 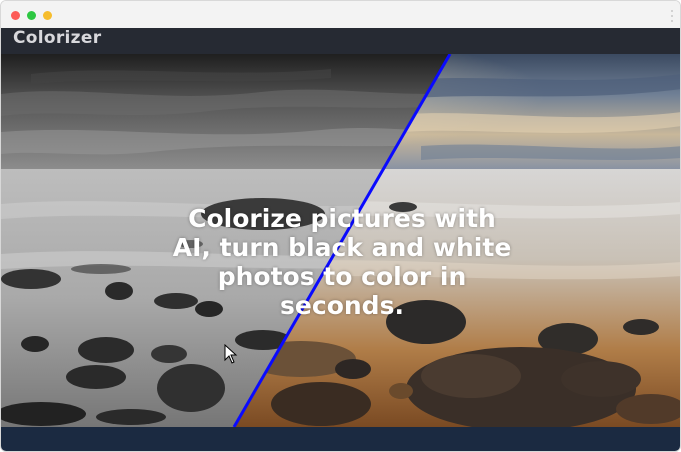 What do you see at coordinates (57, 38) in the screenshot?
I see `app-title: Colorizer` at bounding box center [57, 38].